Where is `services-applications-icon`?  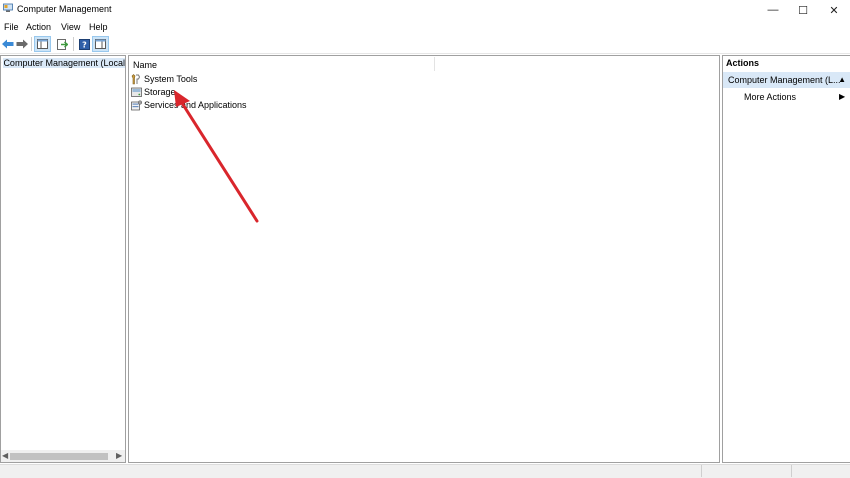 services-applications-icon is located at coordinates (136, 105).